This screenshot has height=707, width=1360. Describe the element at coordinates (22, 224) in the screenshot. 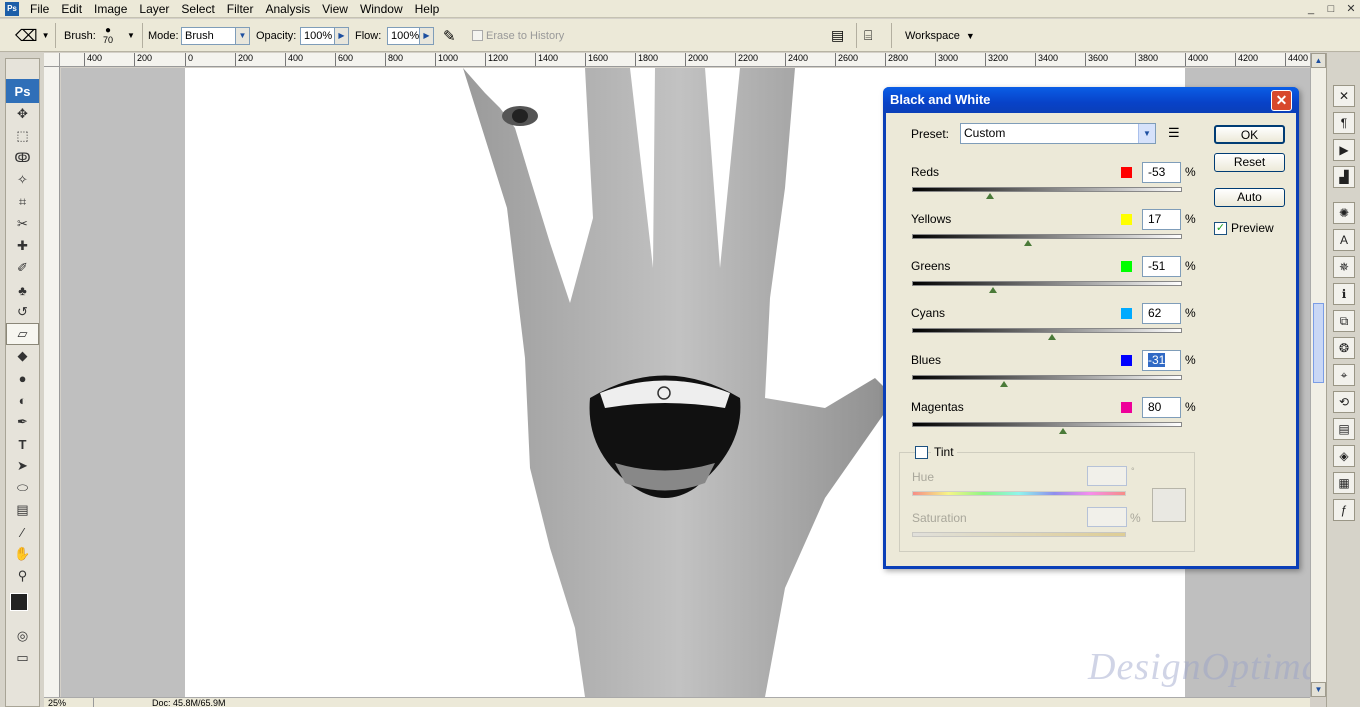

I see `slice-icon: ✂` at that location.